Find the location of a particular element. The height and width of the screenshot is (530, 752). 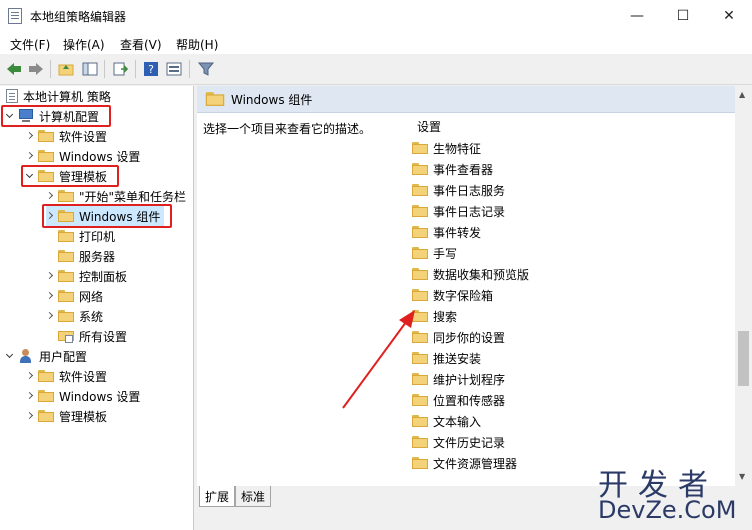

list-item: 事件日志记录 is located at coordinates (458, 211).